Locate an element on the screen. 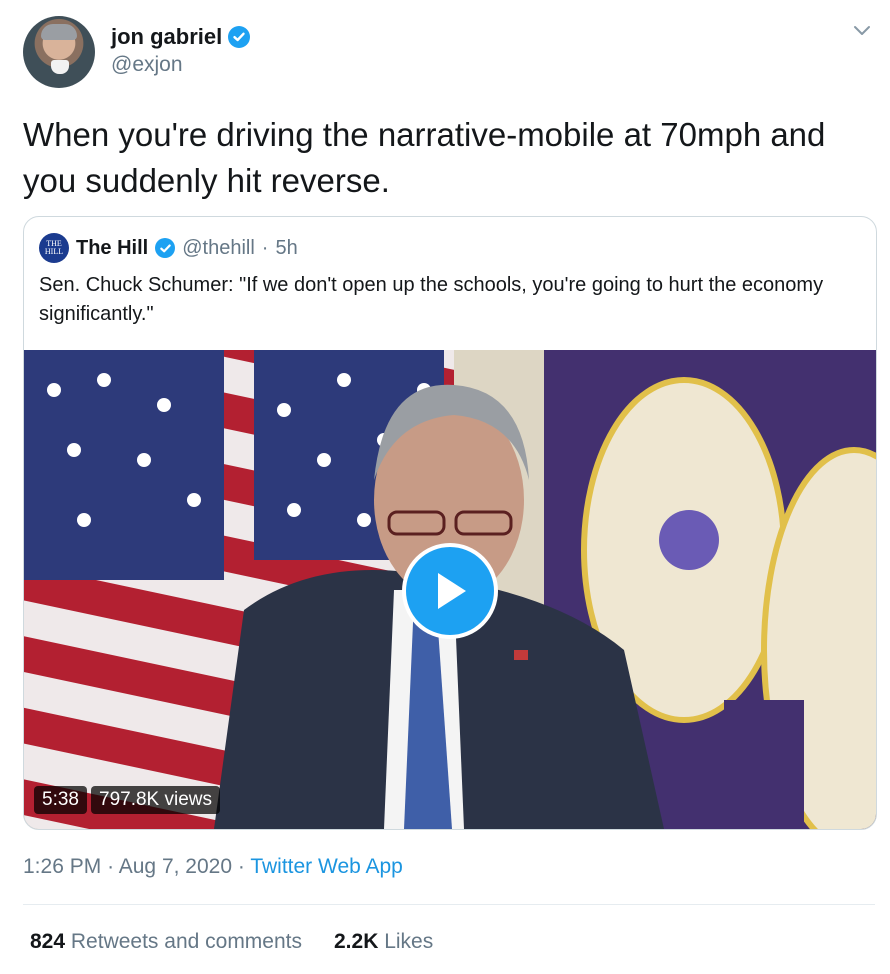 This screenshot has height=974, width=890. quoted-tweet-header: THE HILL The Hill @thehill · 5h is located at coordinates (168, 248).